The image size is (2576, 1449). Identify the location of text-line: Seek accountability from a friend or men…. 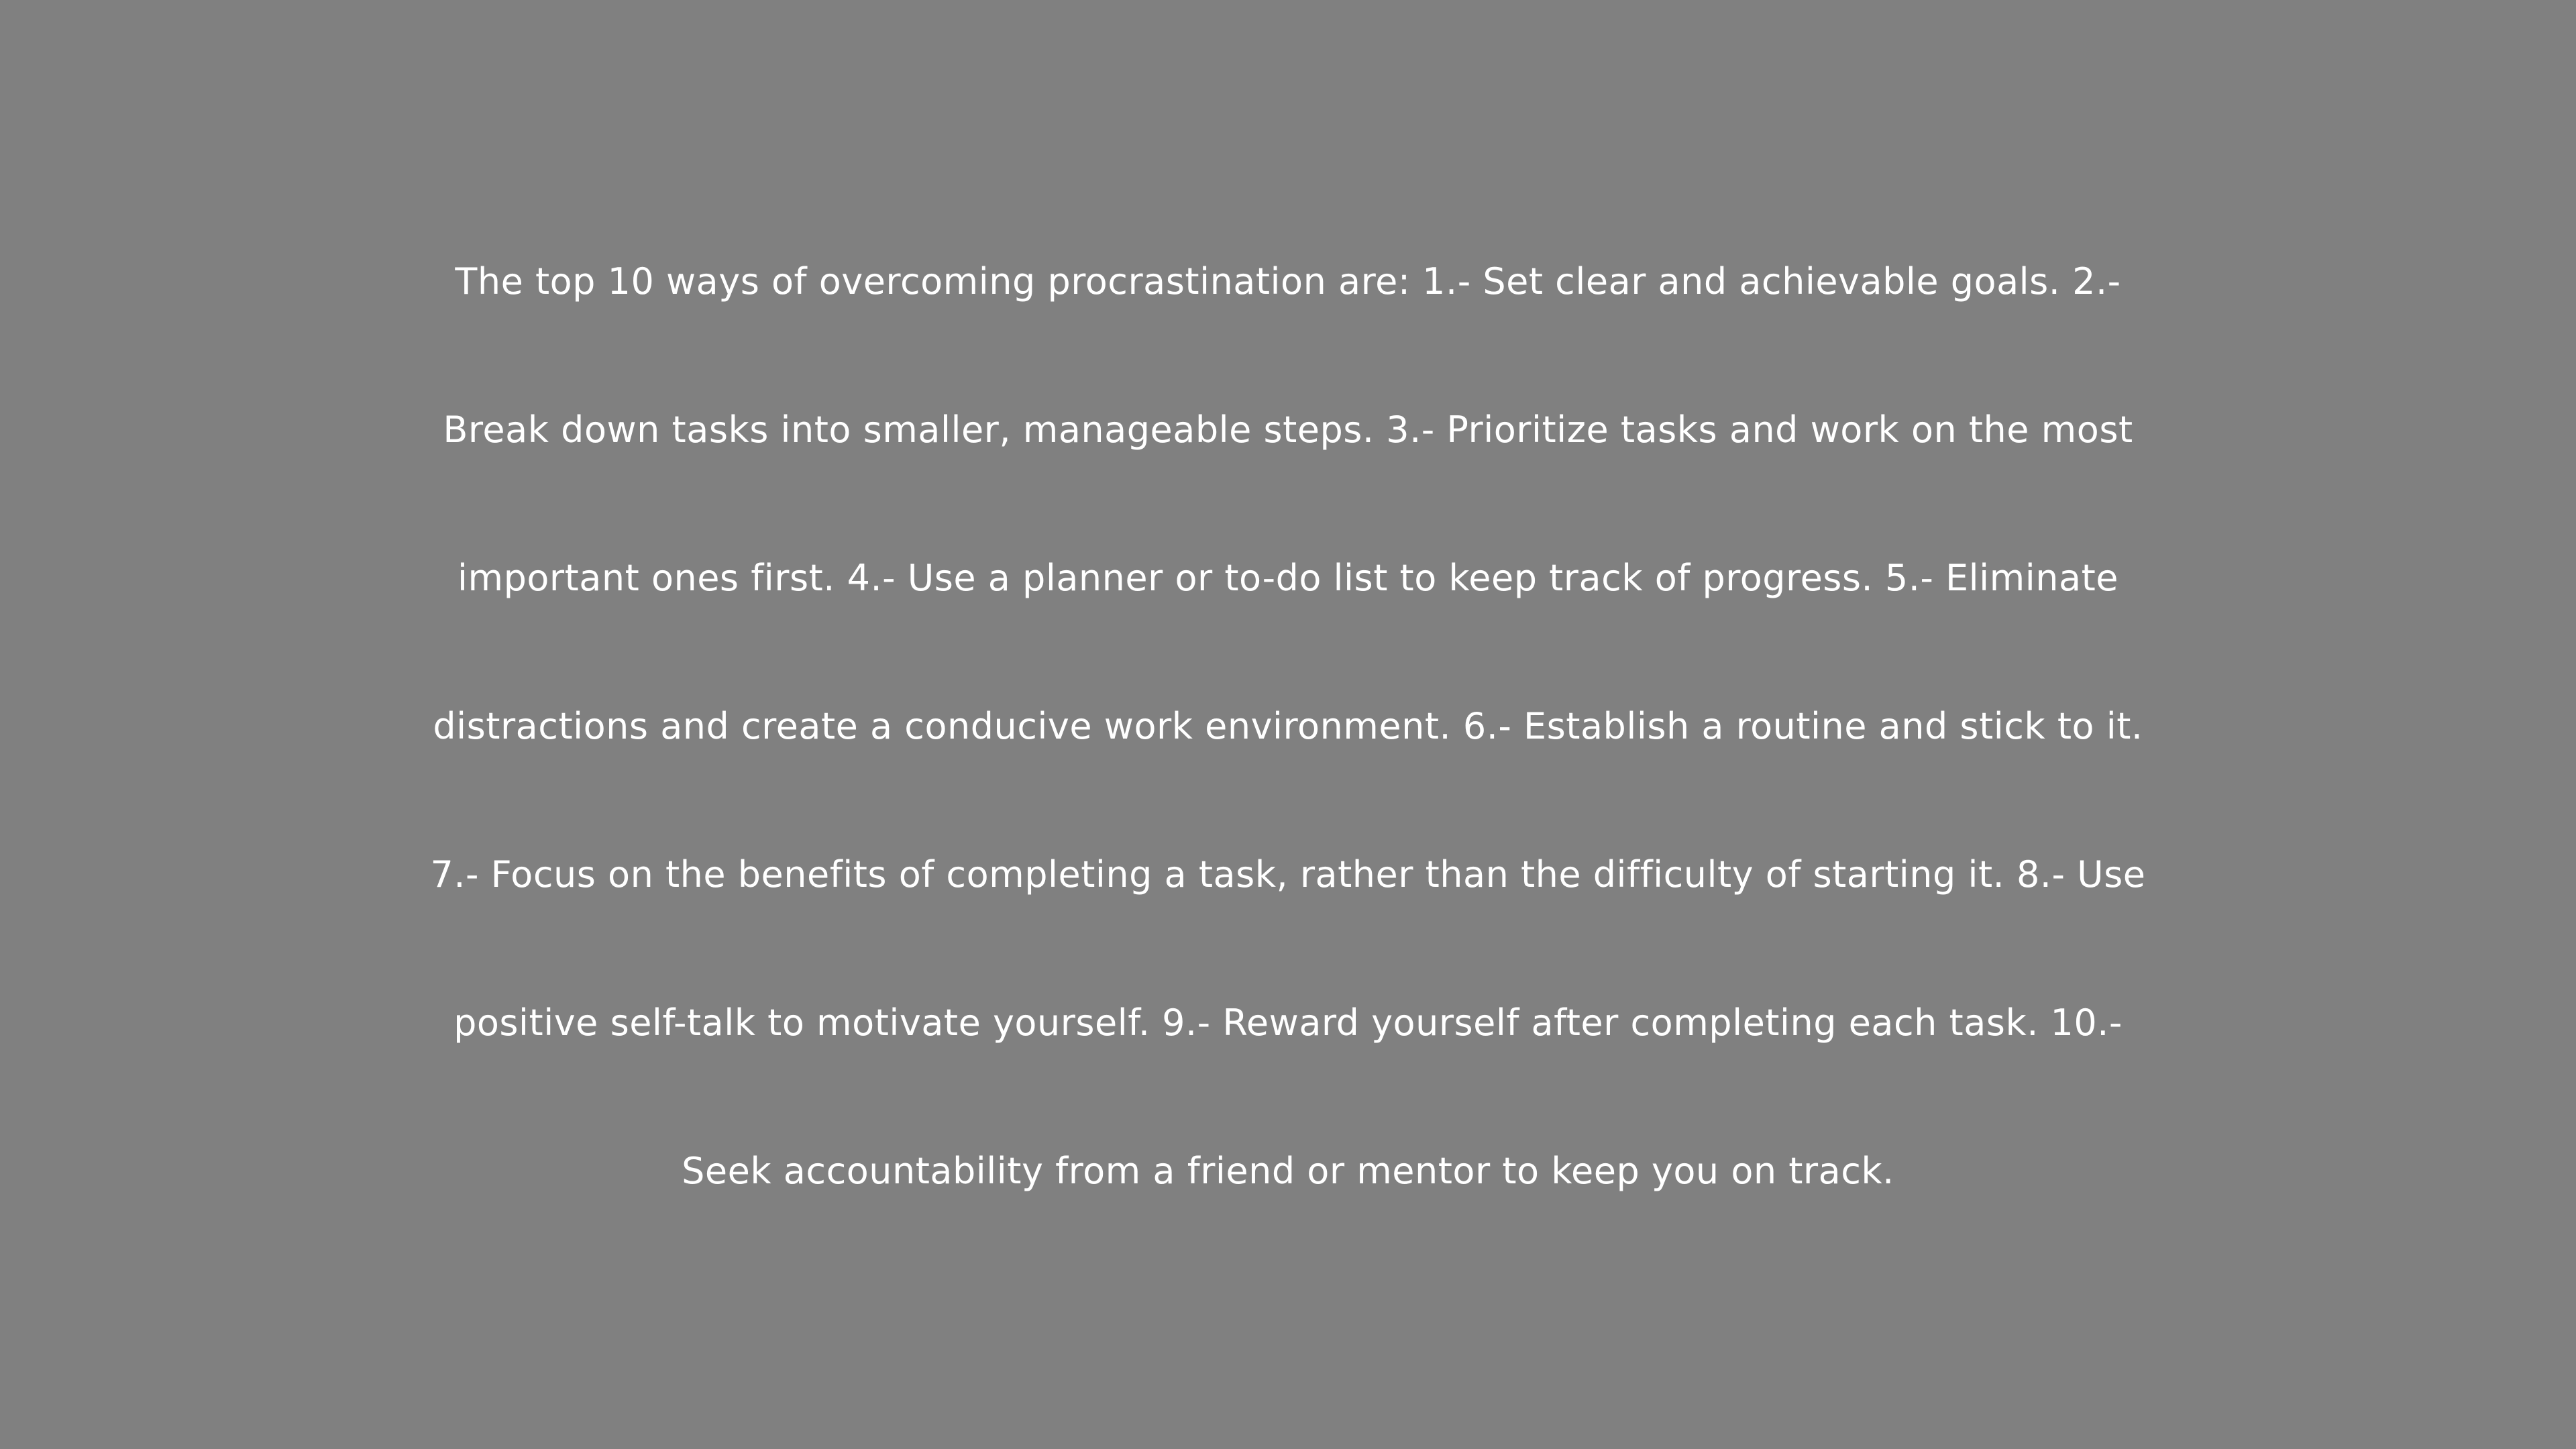
(1288, 1171).